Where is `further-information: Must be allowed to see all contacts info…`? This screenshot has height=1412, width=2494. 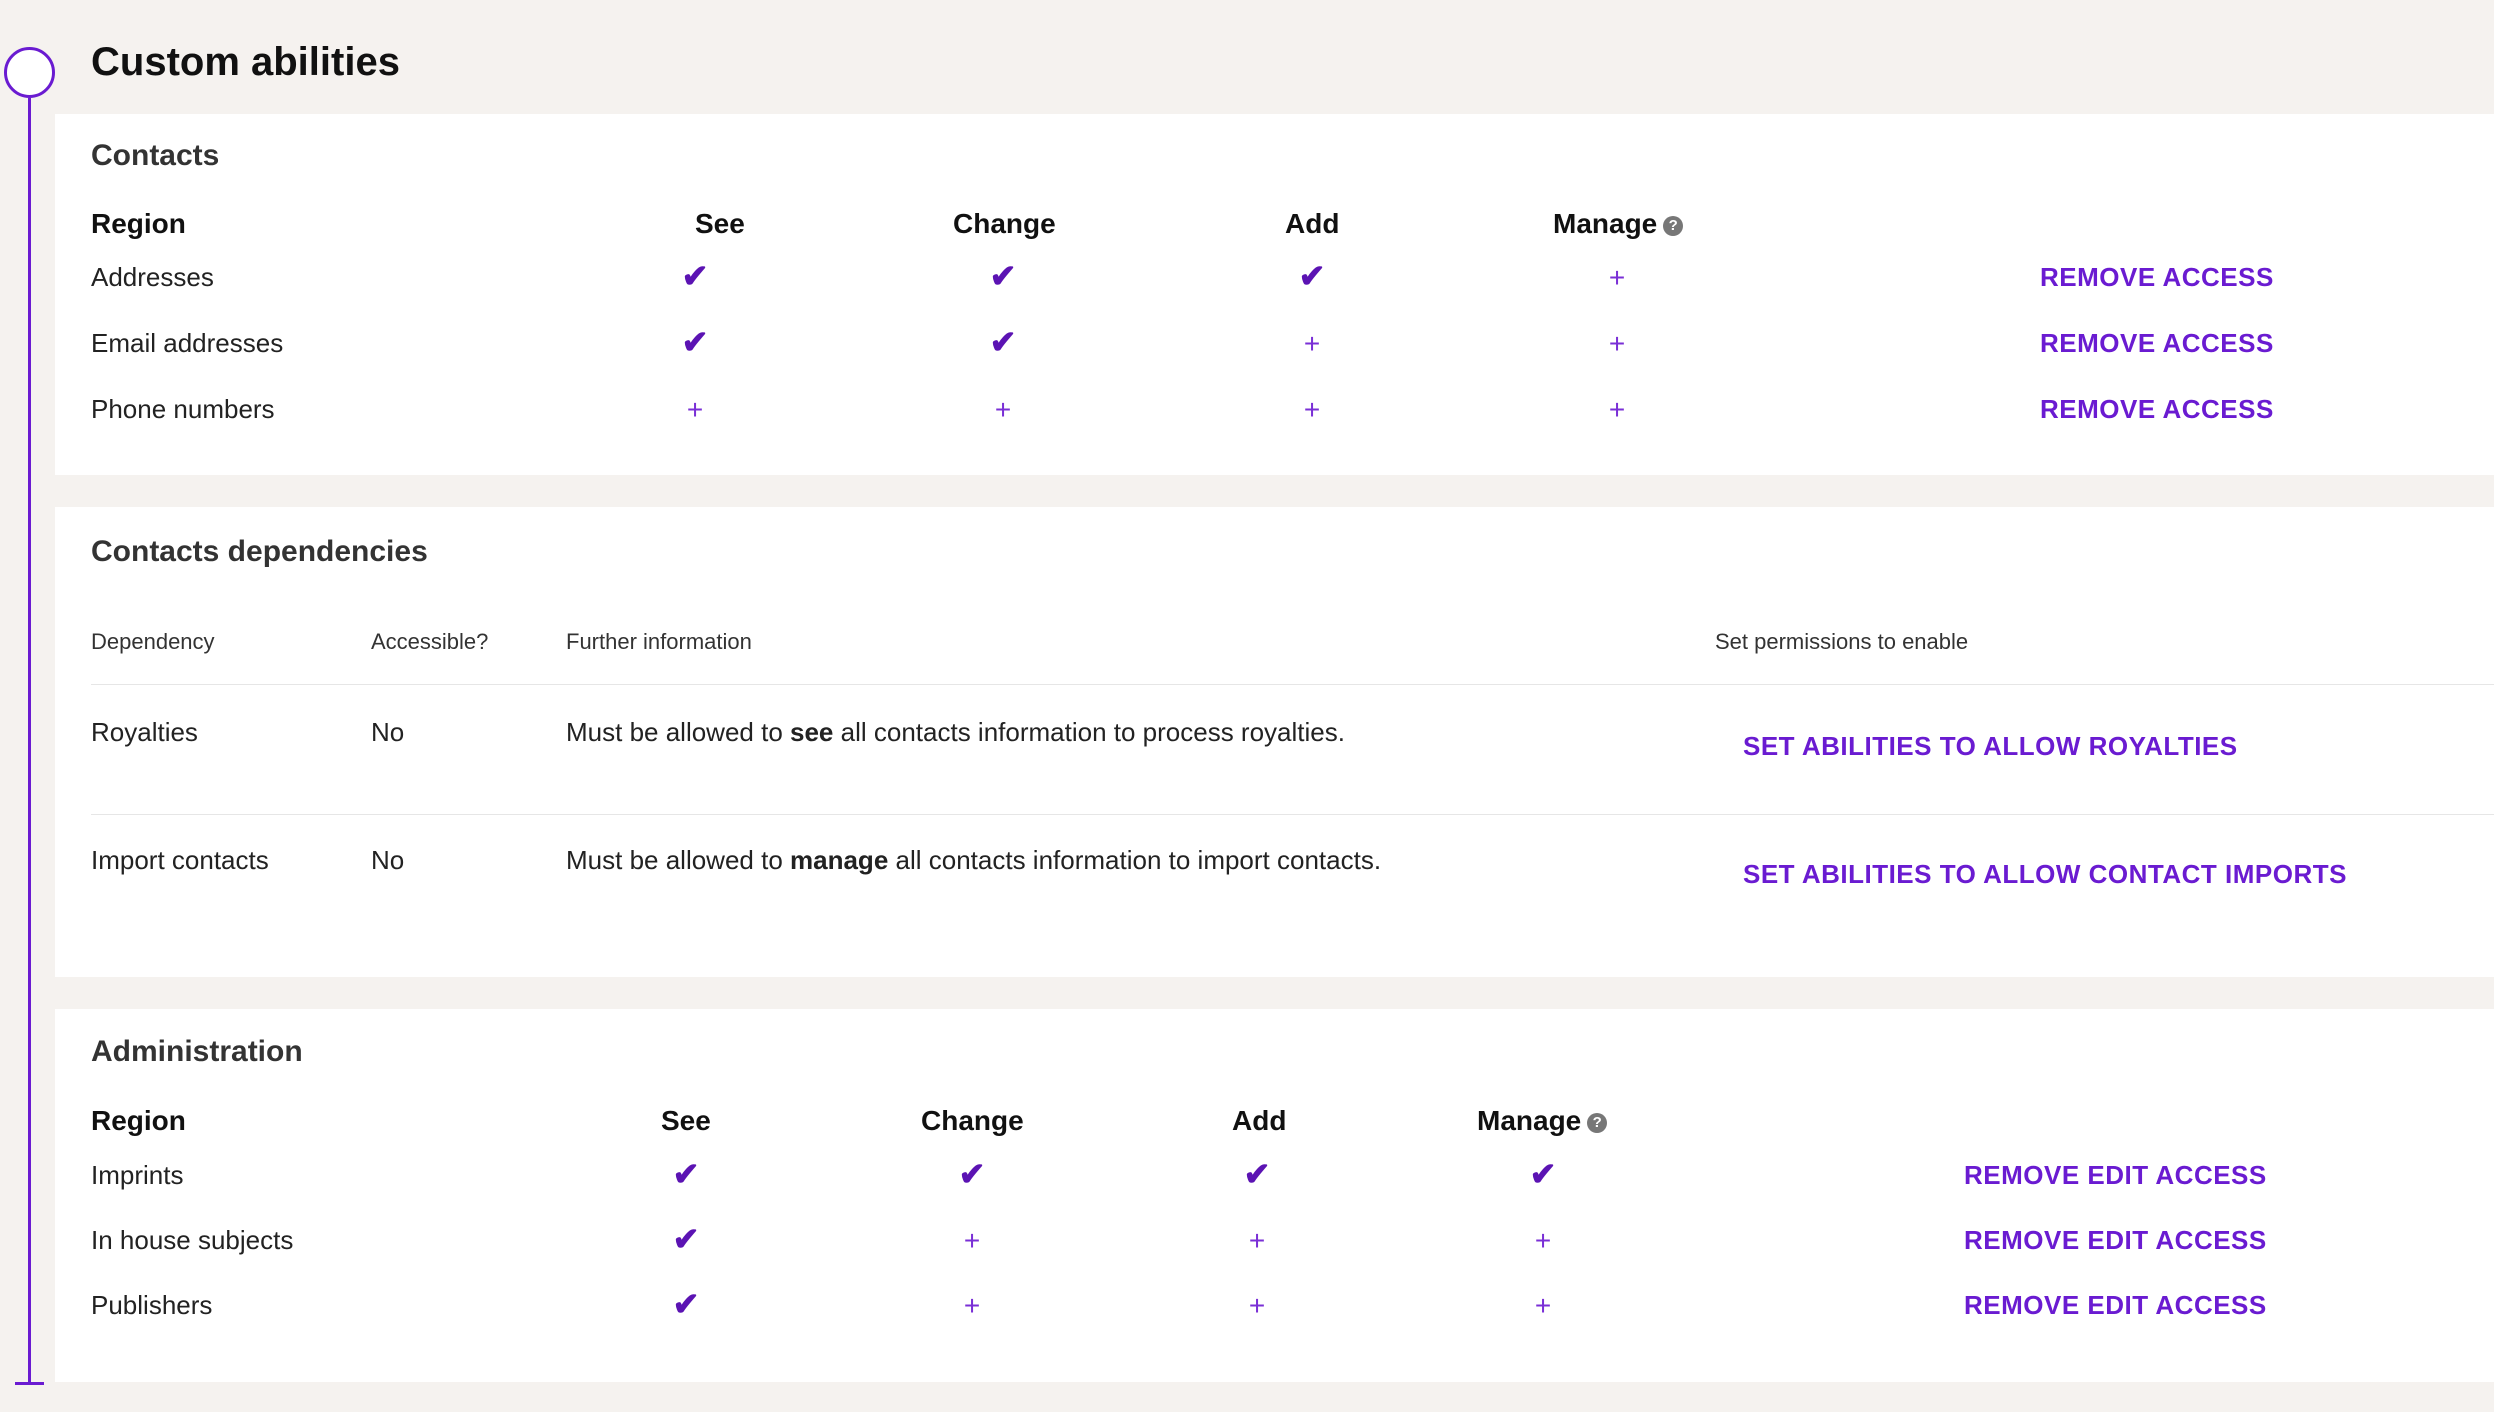 further-information: Must be allowed to see all contacts info… is located at coordinates (955, 732).